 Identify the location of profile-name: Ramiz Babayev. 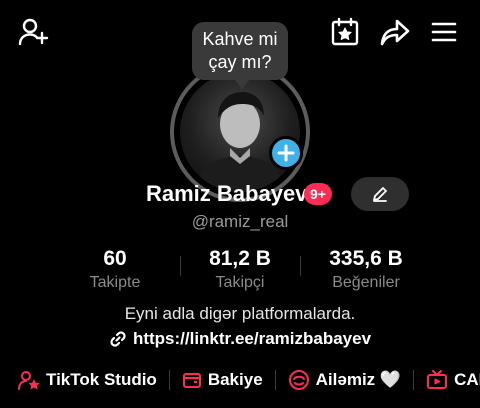
(227, 193).